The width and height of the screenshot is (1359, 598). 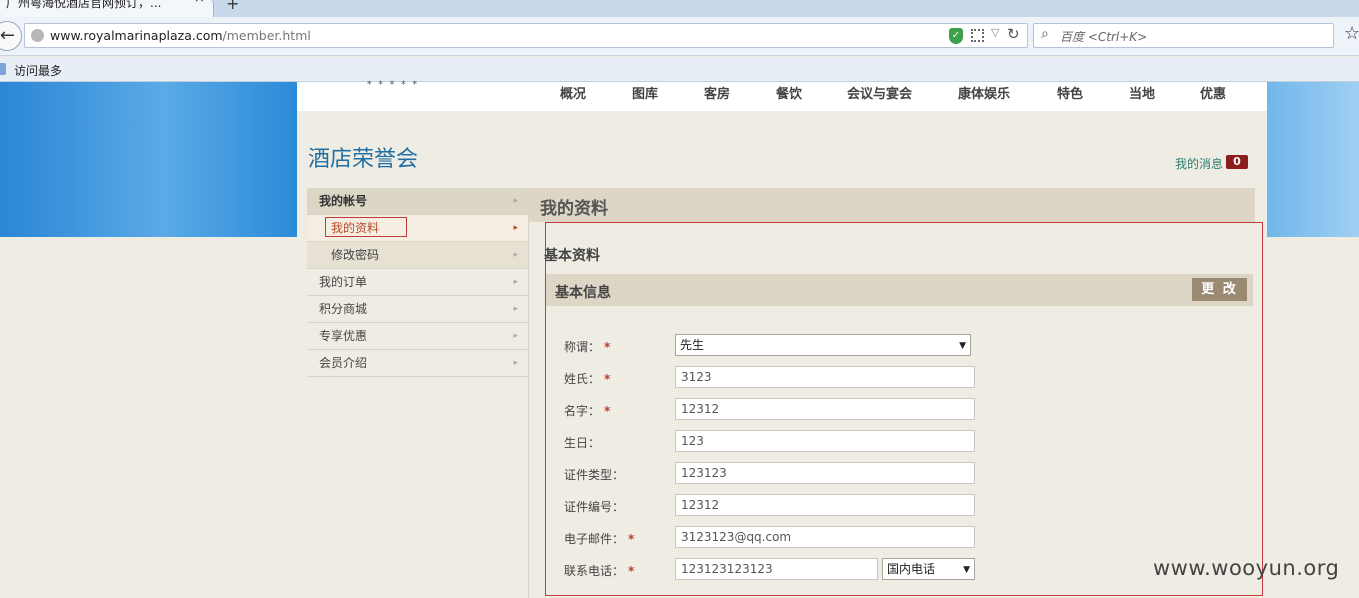 I want to click on form-row-id-number: 证件编号： 12312, so click(x=789, y=505).